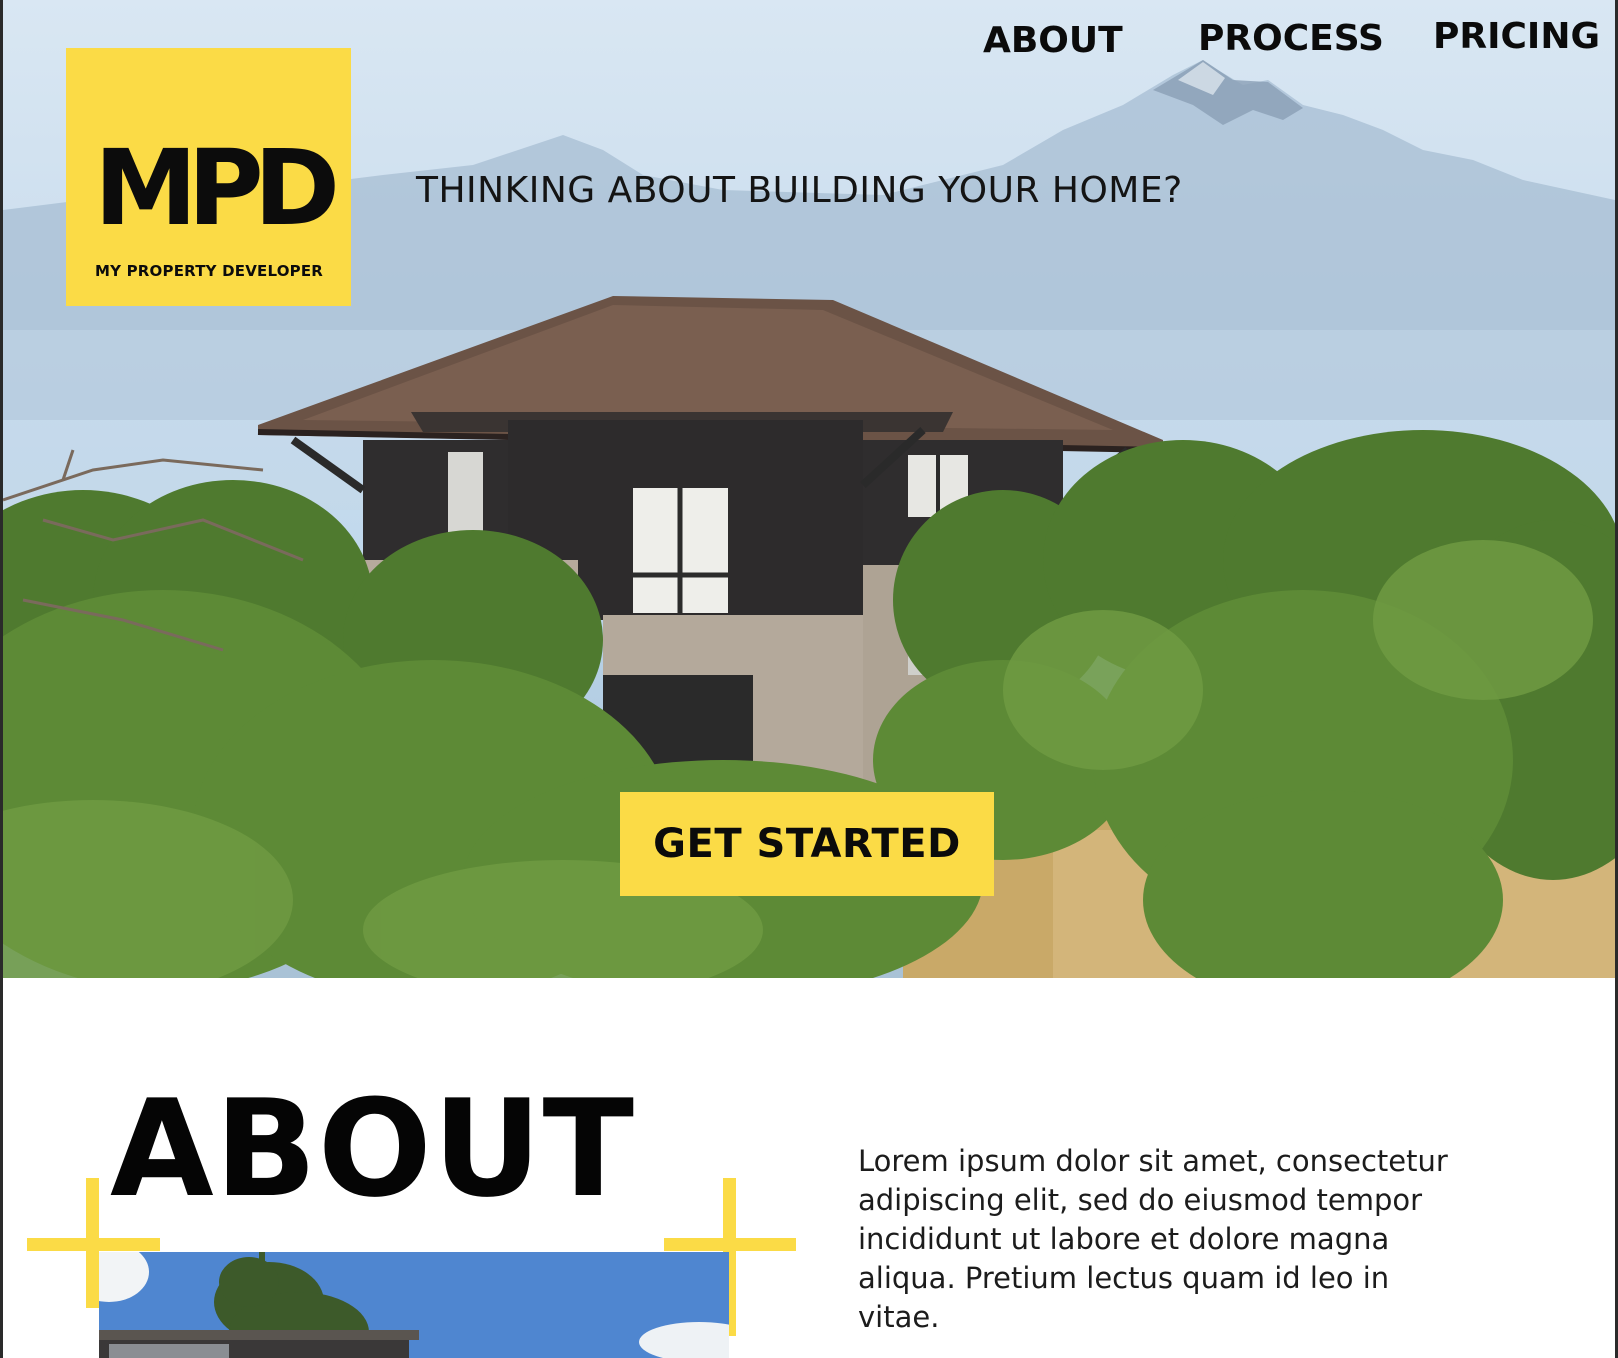 Image resolution: width=1618 pixels, height=1358 pixels. I want to click on brand-logo: MPD MY PROPERTY DEVELOPER, so click(208, 177).